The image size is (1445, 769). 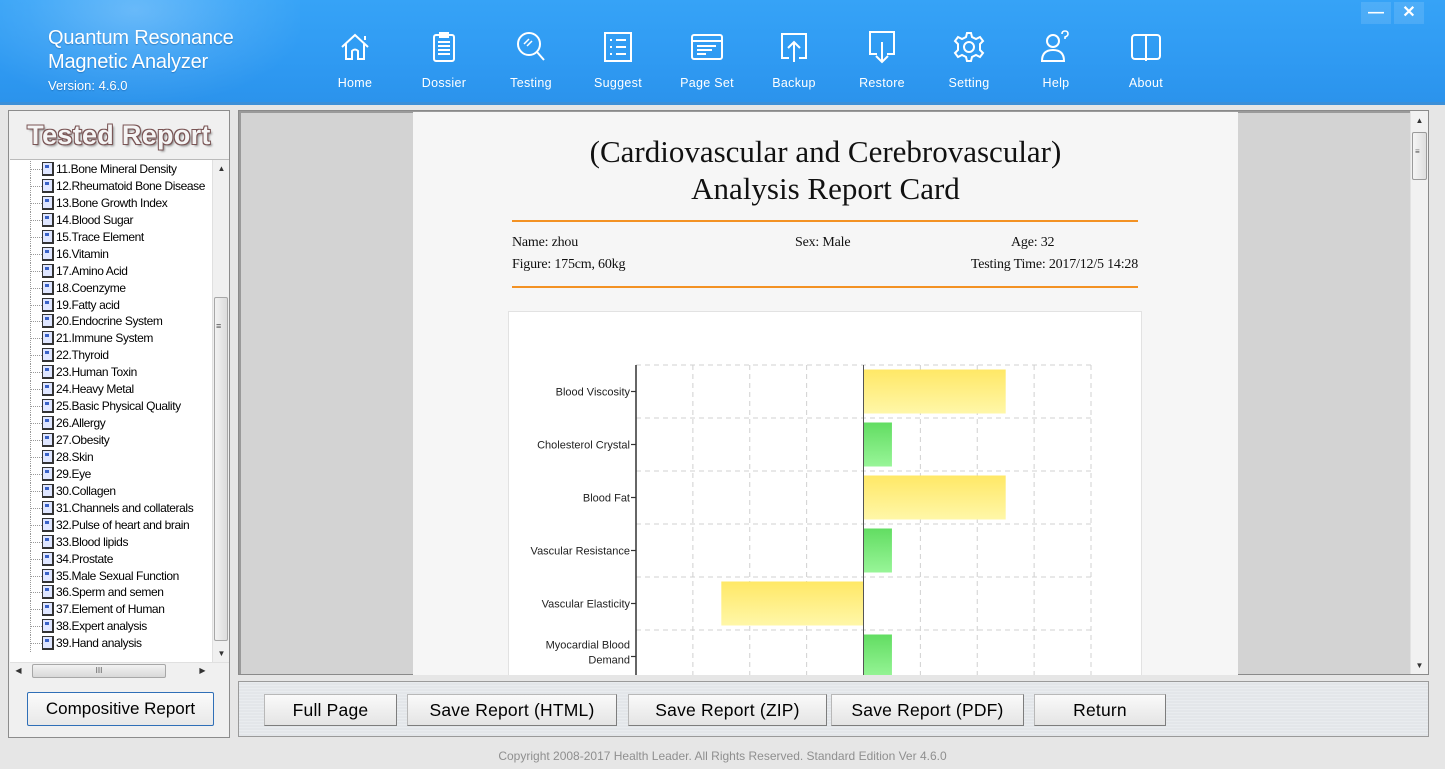 What do you see at coordinates (99, 671) in the screenshot?
I see `tree-hscroll-thumb: III` at bounding box center [99, 671].